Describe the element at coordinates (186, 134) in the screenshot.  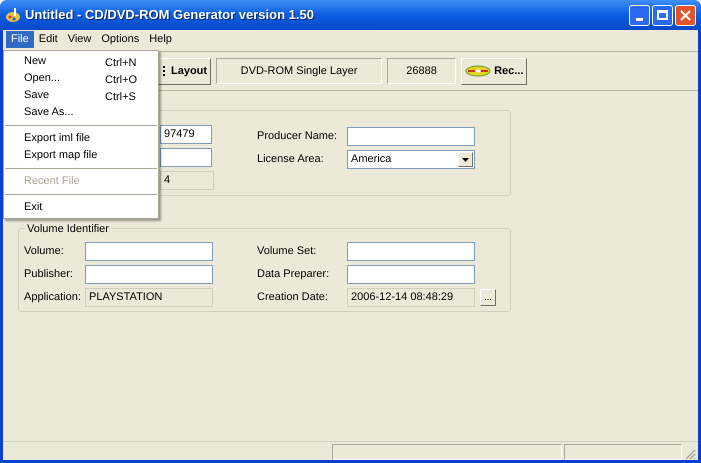
I see `input-field: 97479` at that location.